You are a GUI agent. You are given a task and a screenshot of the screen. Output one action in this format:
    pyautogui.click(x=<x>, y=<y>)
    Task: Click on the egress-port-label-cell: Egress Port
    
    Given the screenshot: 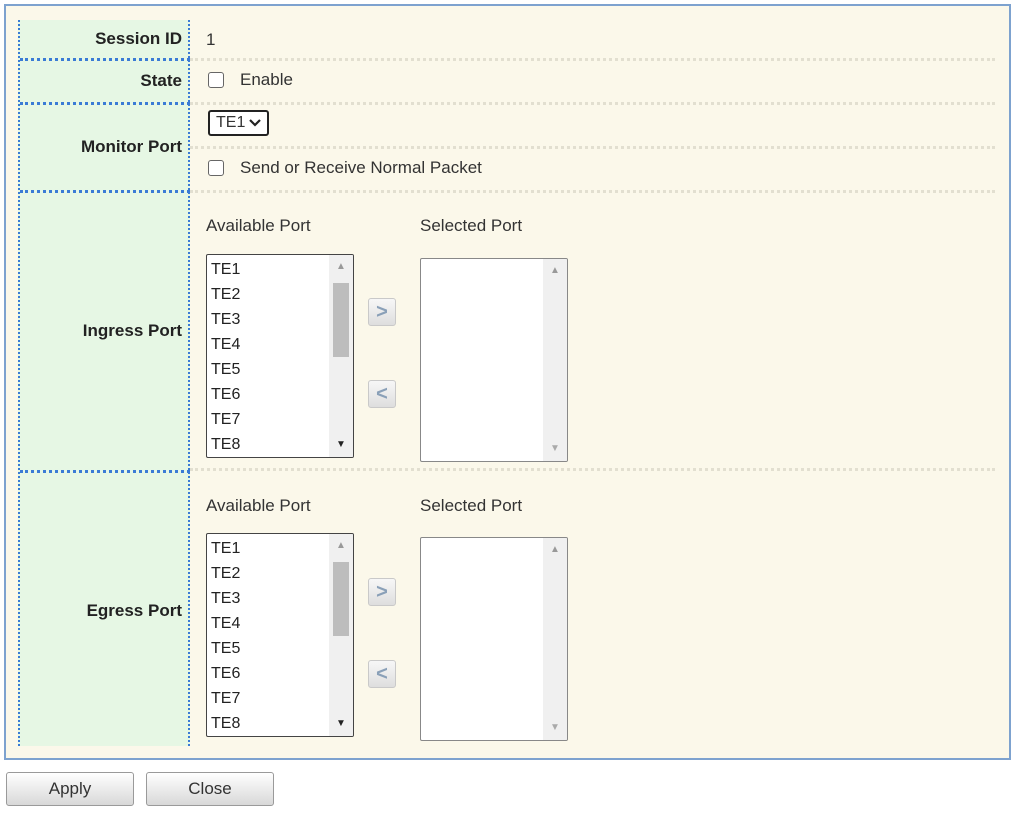 What is the action you would take?
    pyautogui.click(x=104, y=611)
    